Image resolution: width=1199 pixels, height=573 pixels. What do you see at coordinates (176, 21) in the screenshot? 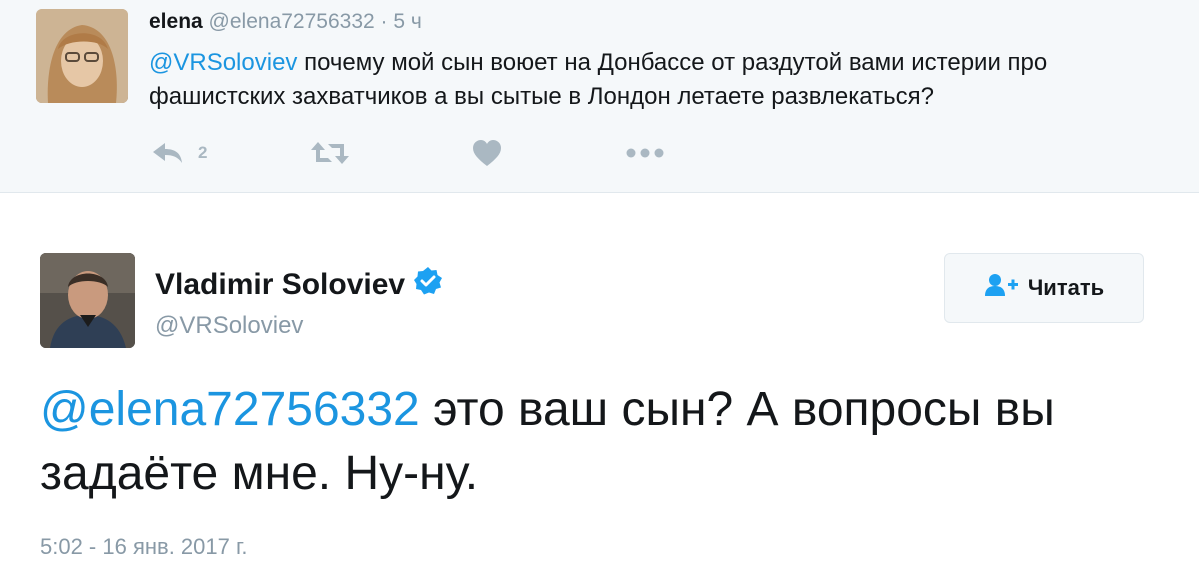
I see `author-name: elena` at bounding box center [176, 21].